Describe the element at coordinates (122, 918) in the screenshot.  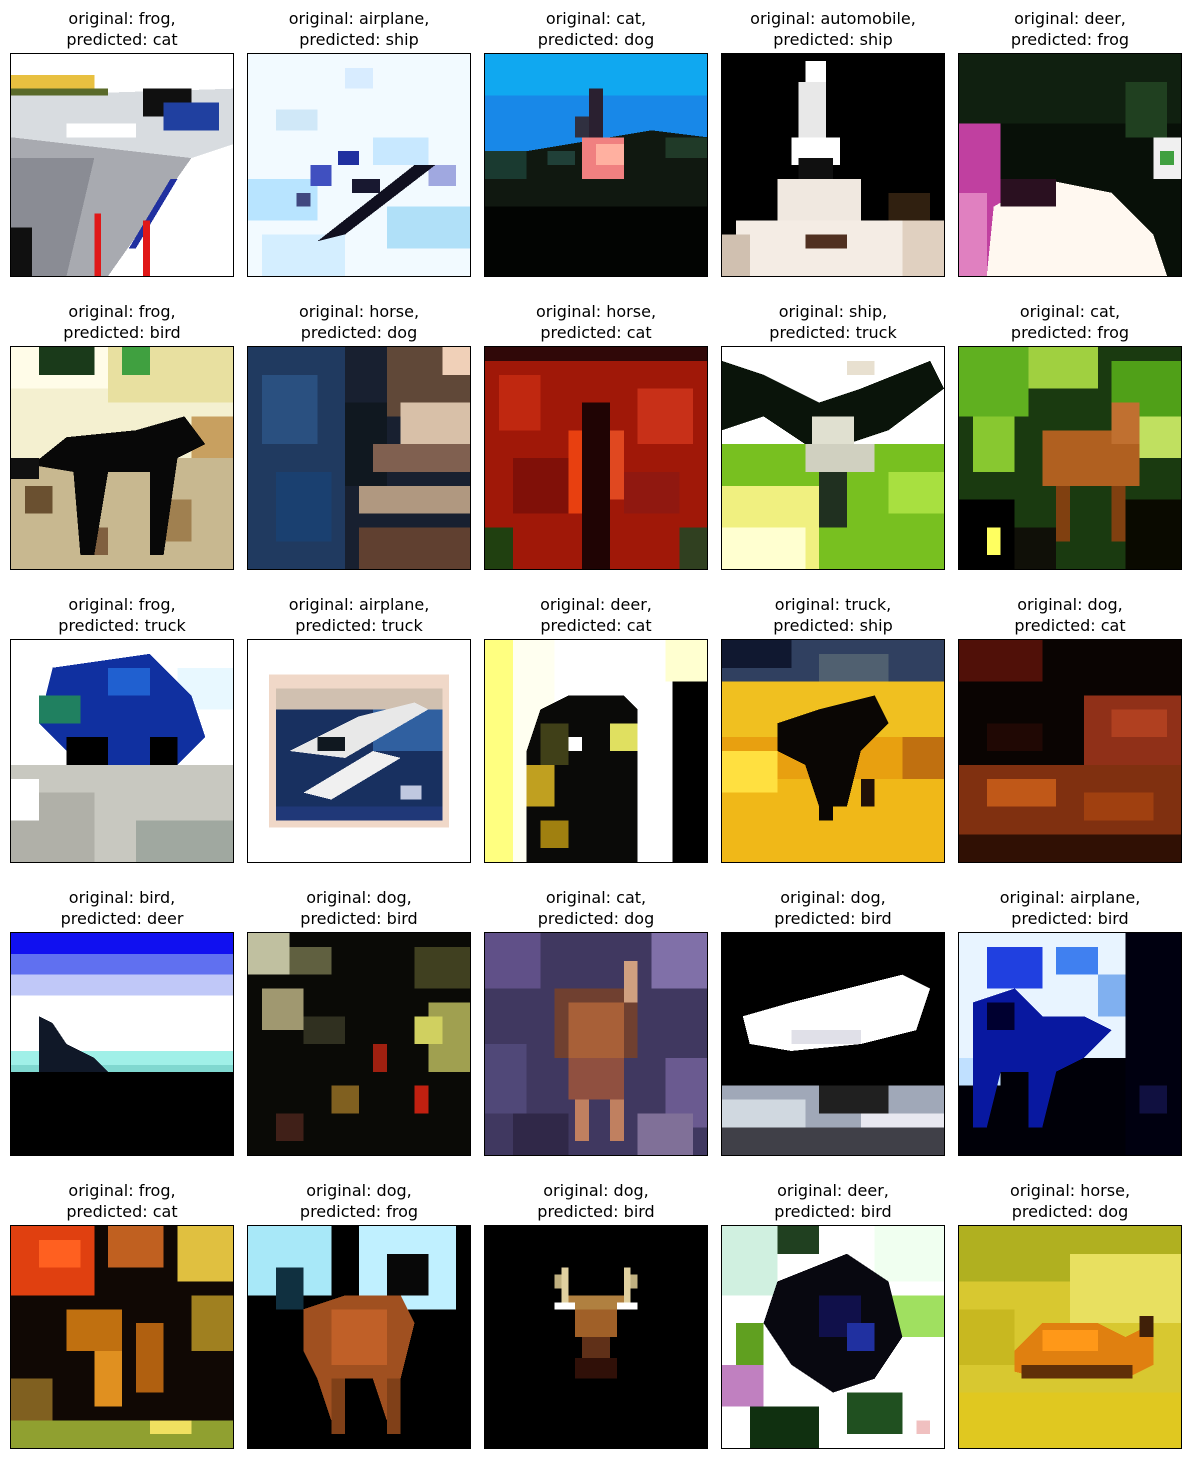
I see `predicted-label: predicted: deer` at that location.